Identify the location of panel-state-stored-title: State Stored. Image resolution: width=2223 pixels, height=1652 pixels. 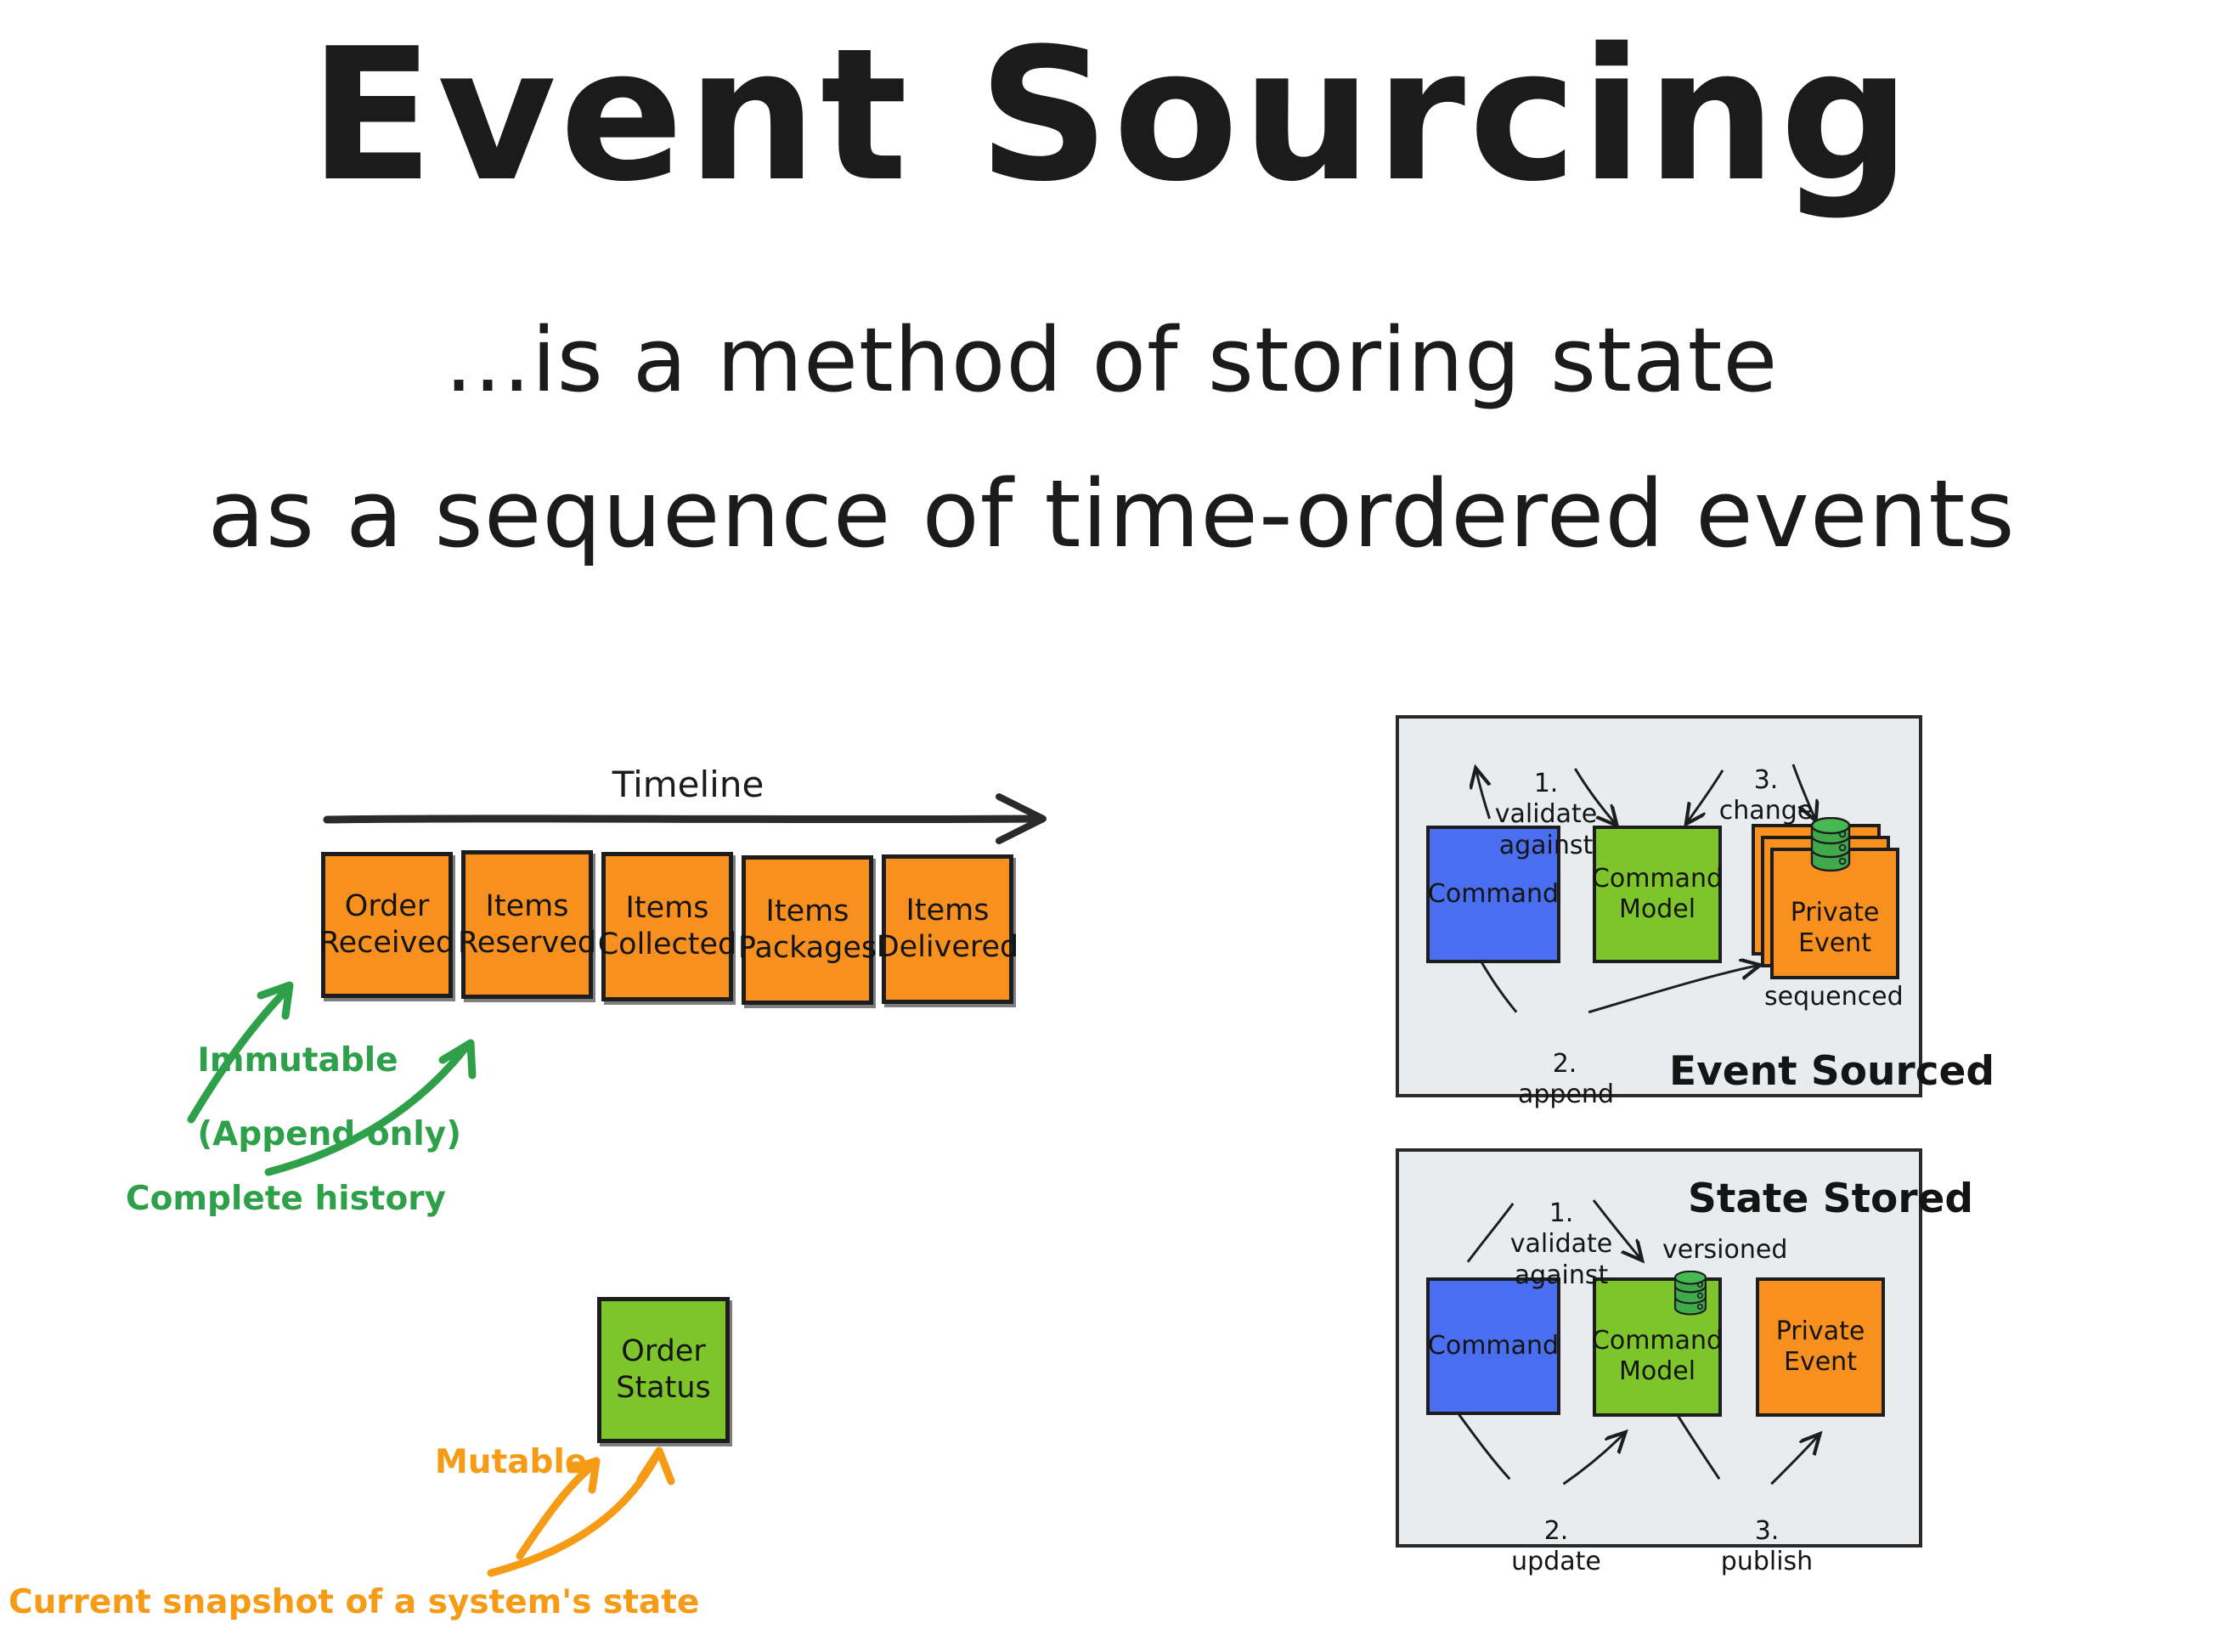
(1831, 1199).